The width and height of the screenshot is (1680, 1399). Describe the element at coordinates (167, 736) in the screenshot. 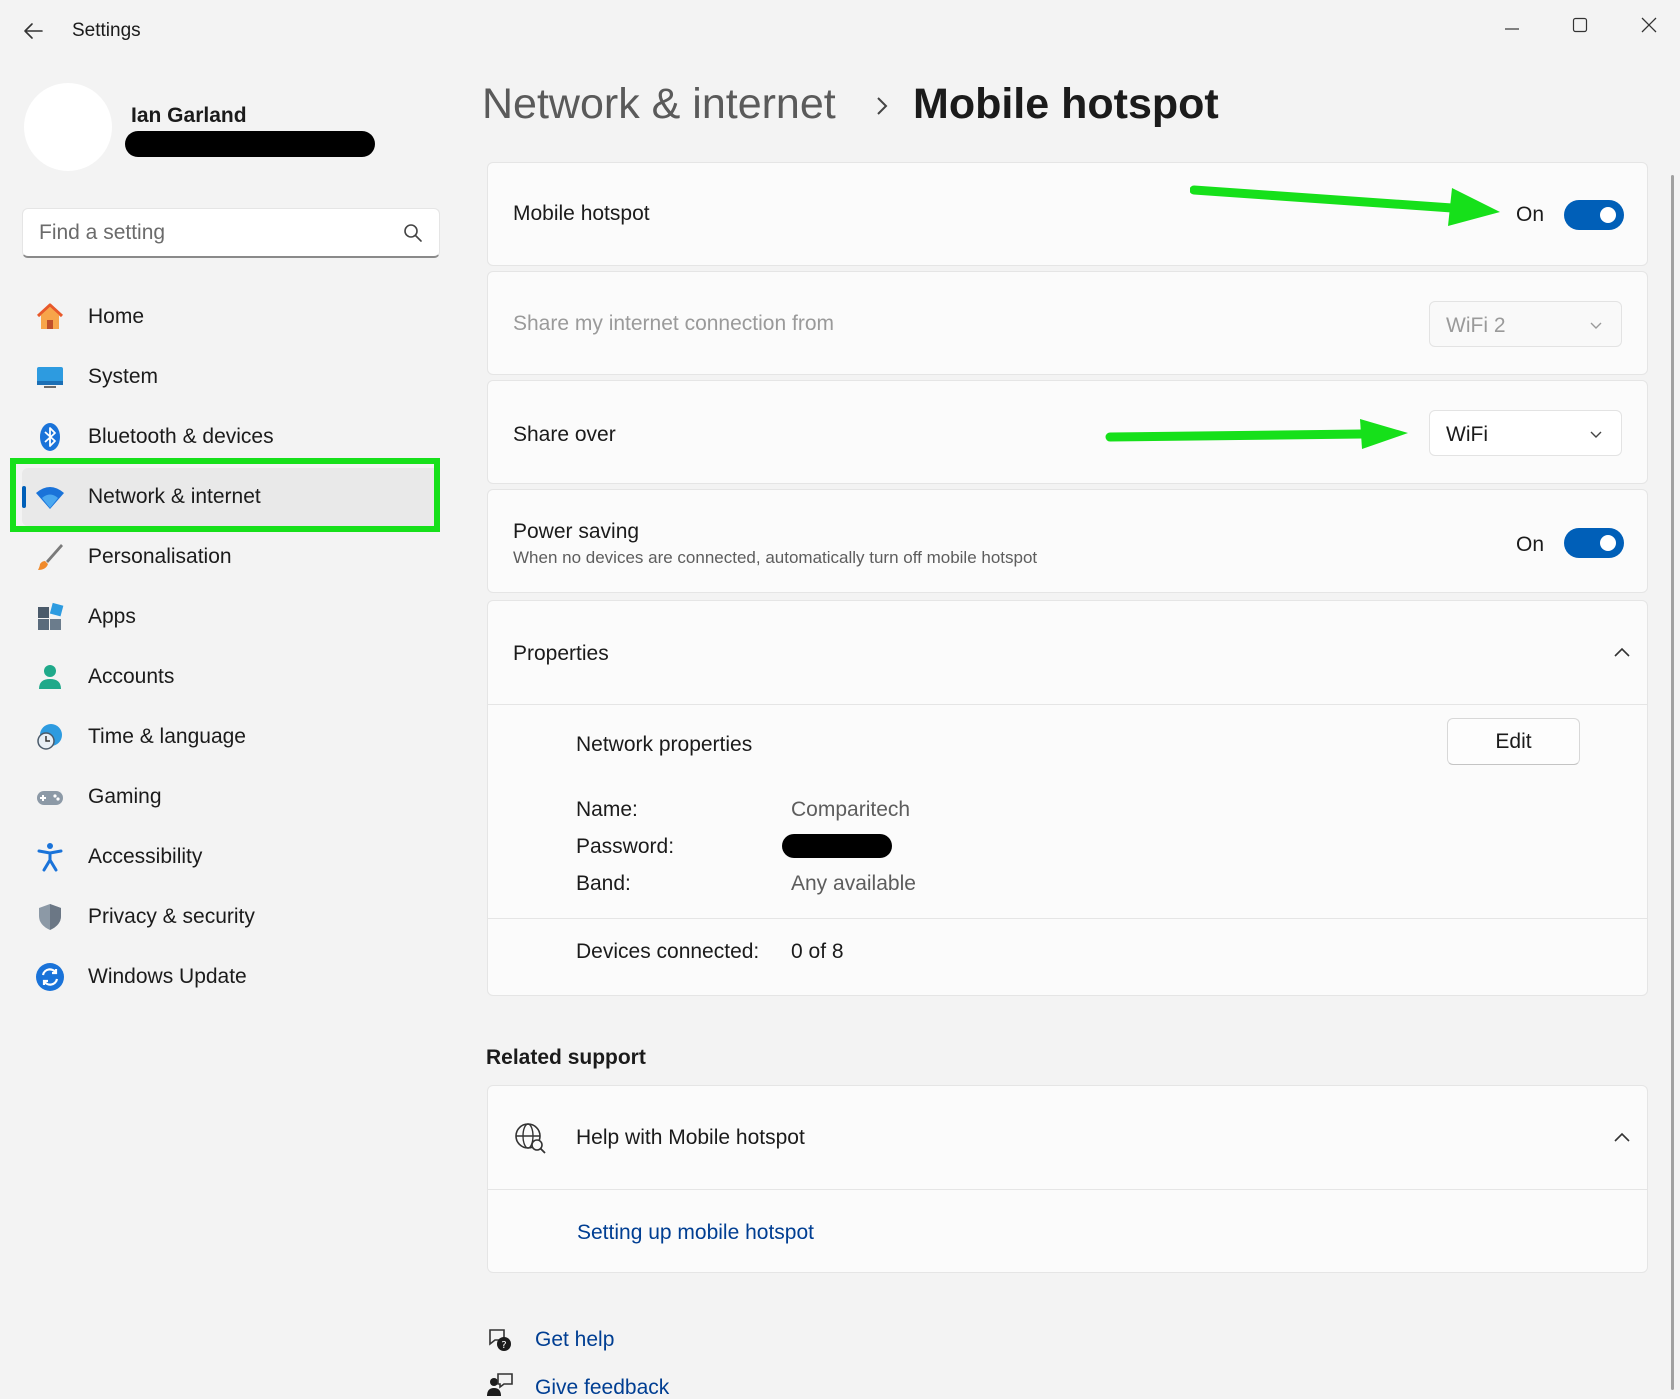

I see `sidebar-item-label: Time & language` at that location.